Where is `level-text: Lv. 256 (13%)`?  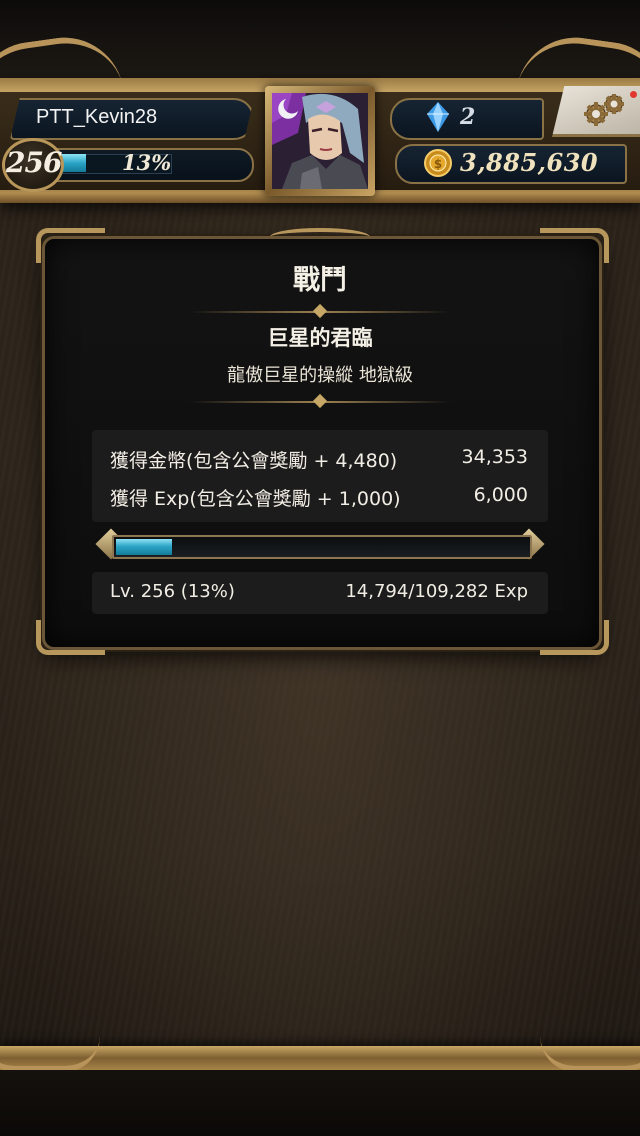
level-text: Lv. 256 (13%) is located at coordinates (172, 591).